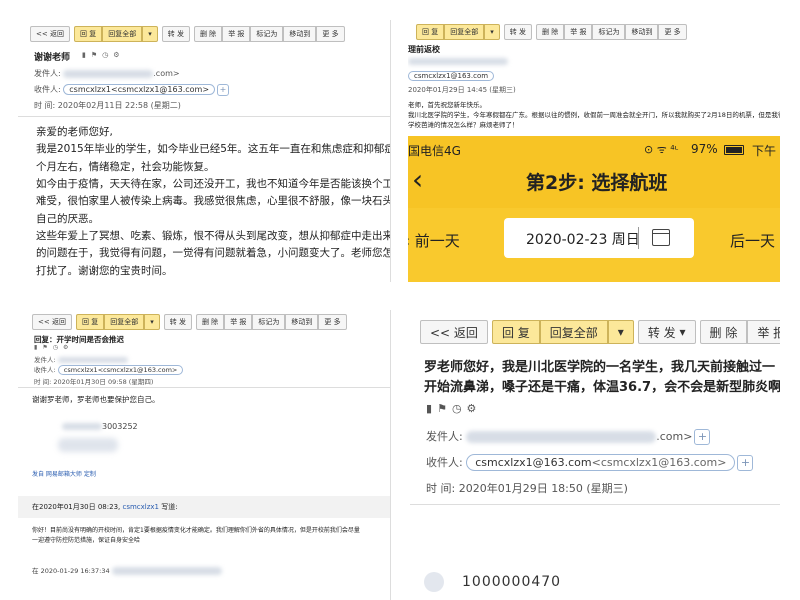  What do you see at coordinates (752, 240) in the screenshot?
I see `next-day-button: 后一天` at bounding box center [752, 240].